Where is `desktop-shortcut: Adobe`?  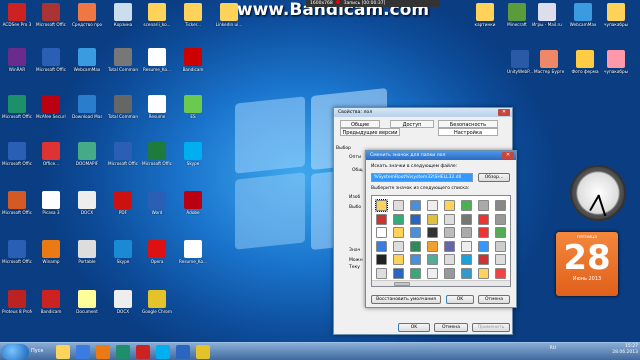 desktop-shortcut: Adobe is located at coordinates (193, 206).